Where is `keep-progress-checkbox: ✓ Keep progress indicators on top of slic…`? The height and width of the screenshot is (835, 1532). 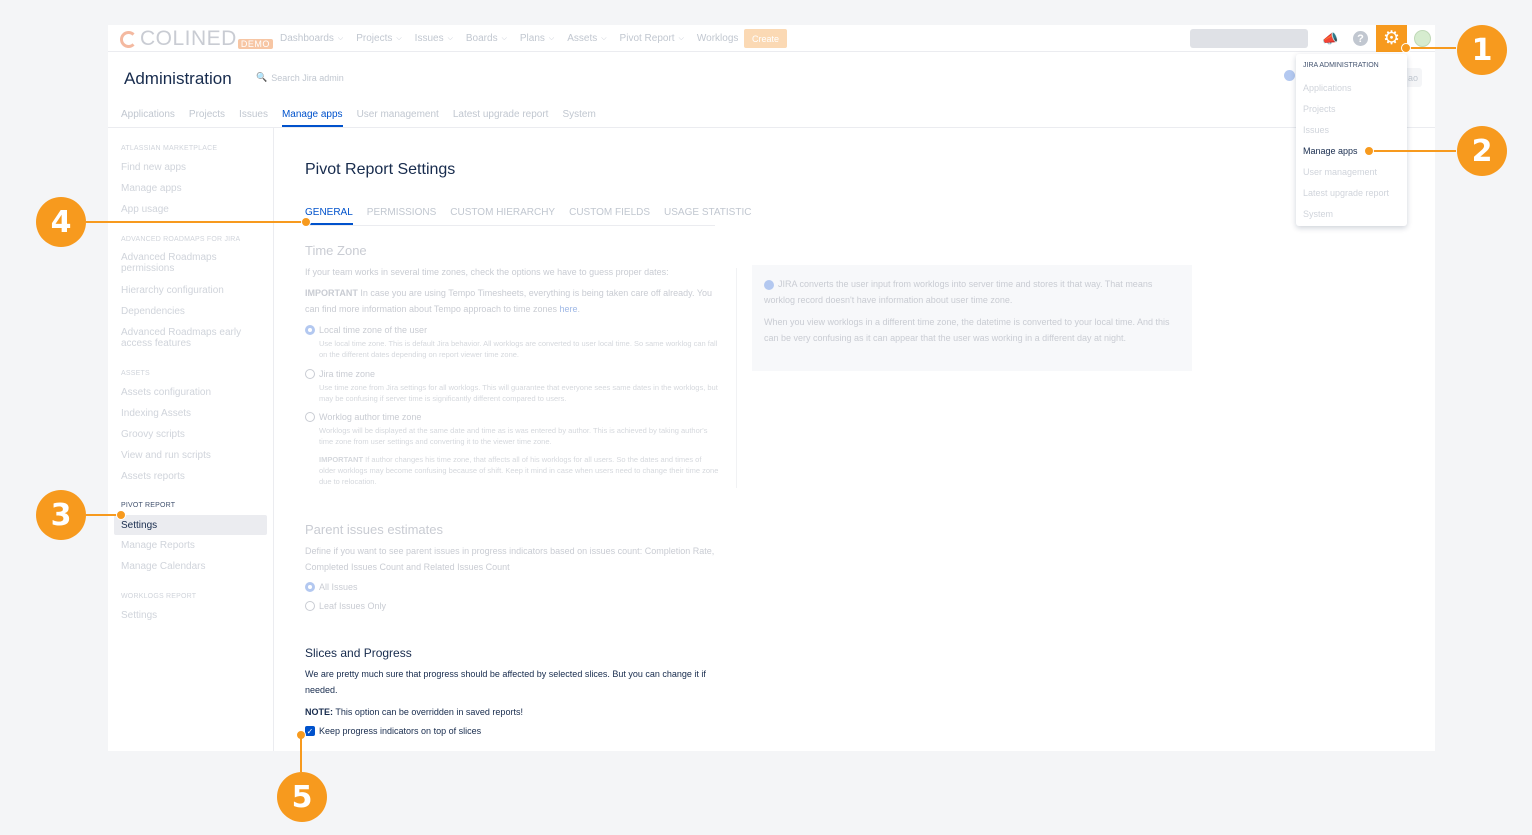 keep-progress-checkbox: ✓ Keep progress indicators on top of slic… is located at coordinates (393, 731).